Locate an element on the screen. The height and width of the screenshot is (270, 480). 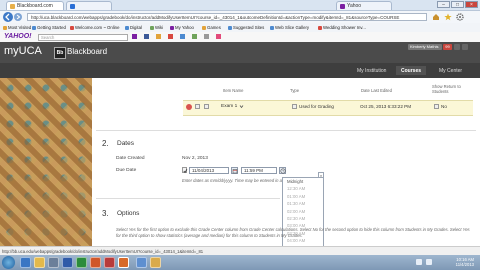
item-show: No is located at coordinates (444, 106).